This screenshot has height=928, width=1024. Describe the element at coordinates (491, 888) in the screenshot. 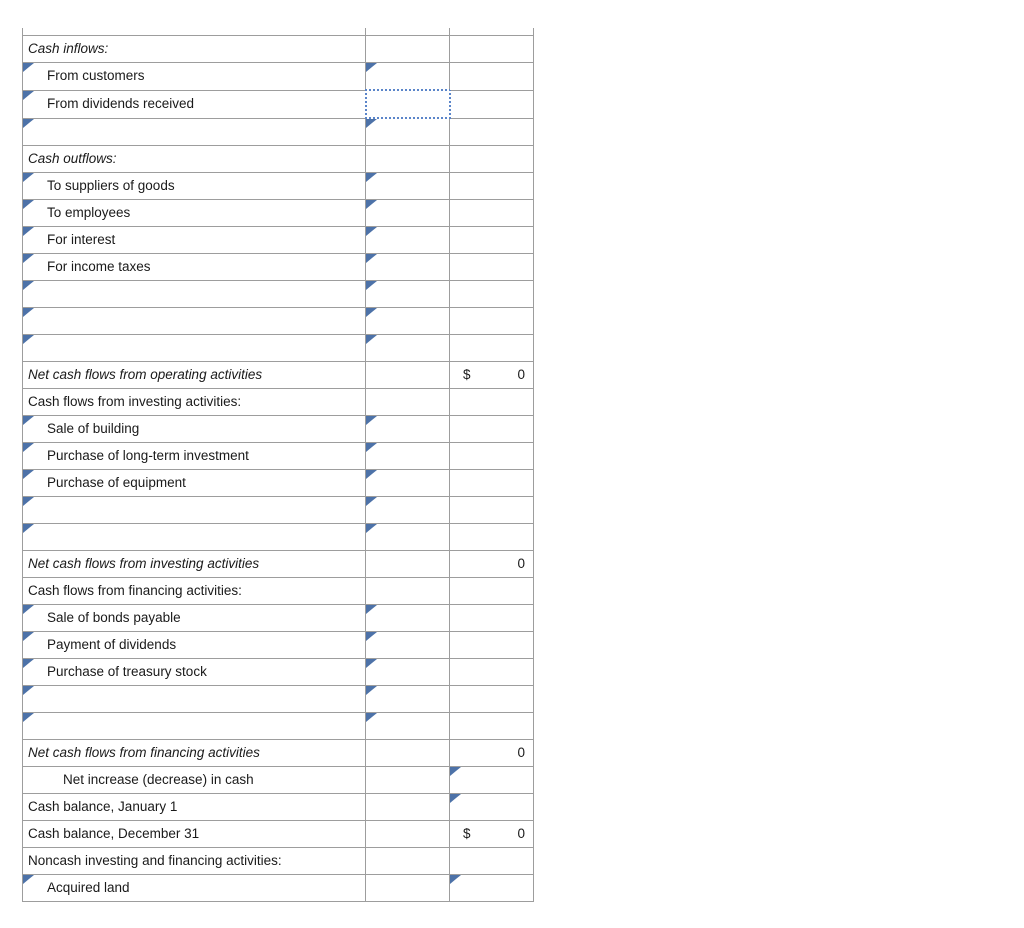

I see `input-amount-acquired-land` at that location.